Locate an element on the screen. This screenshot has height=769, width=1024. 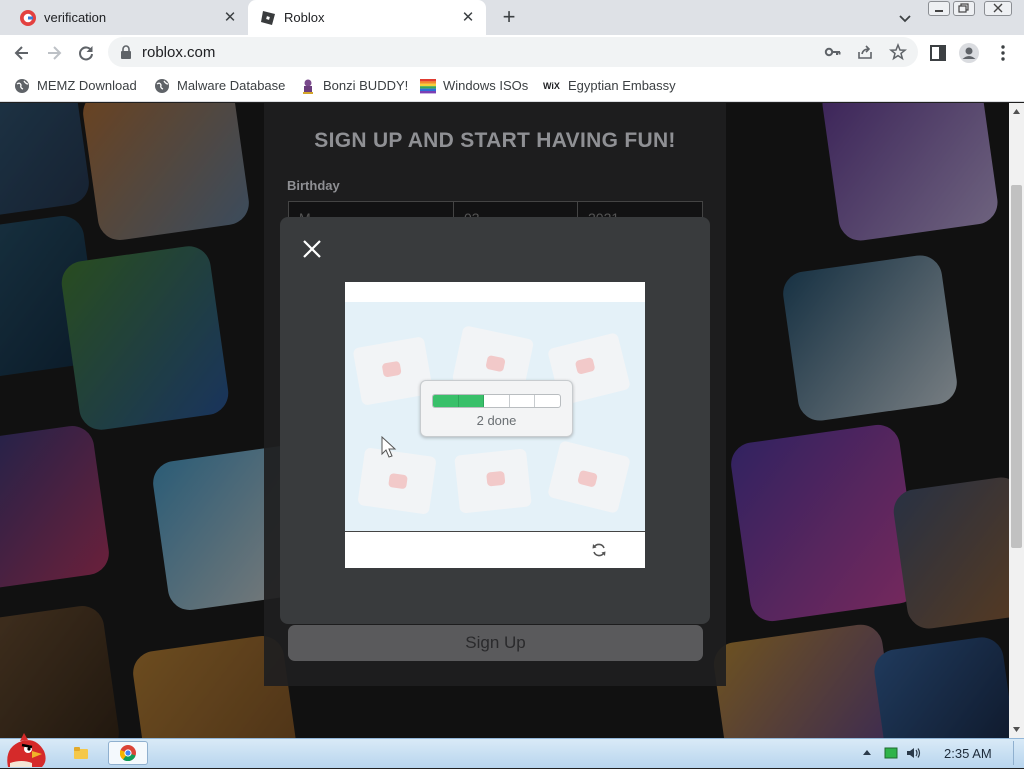
taskbar-clock: 2:35 AM is located at coordinates (968, 753).